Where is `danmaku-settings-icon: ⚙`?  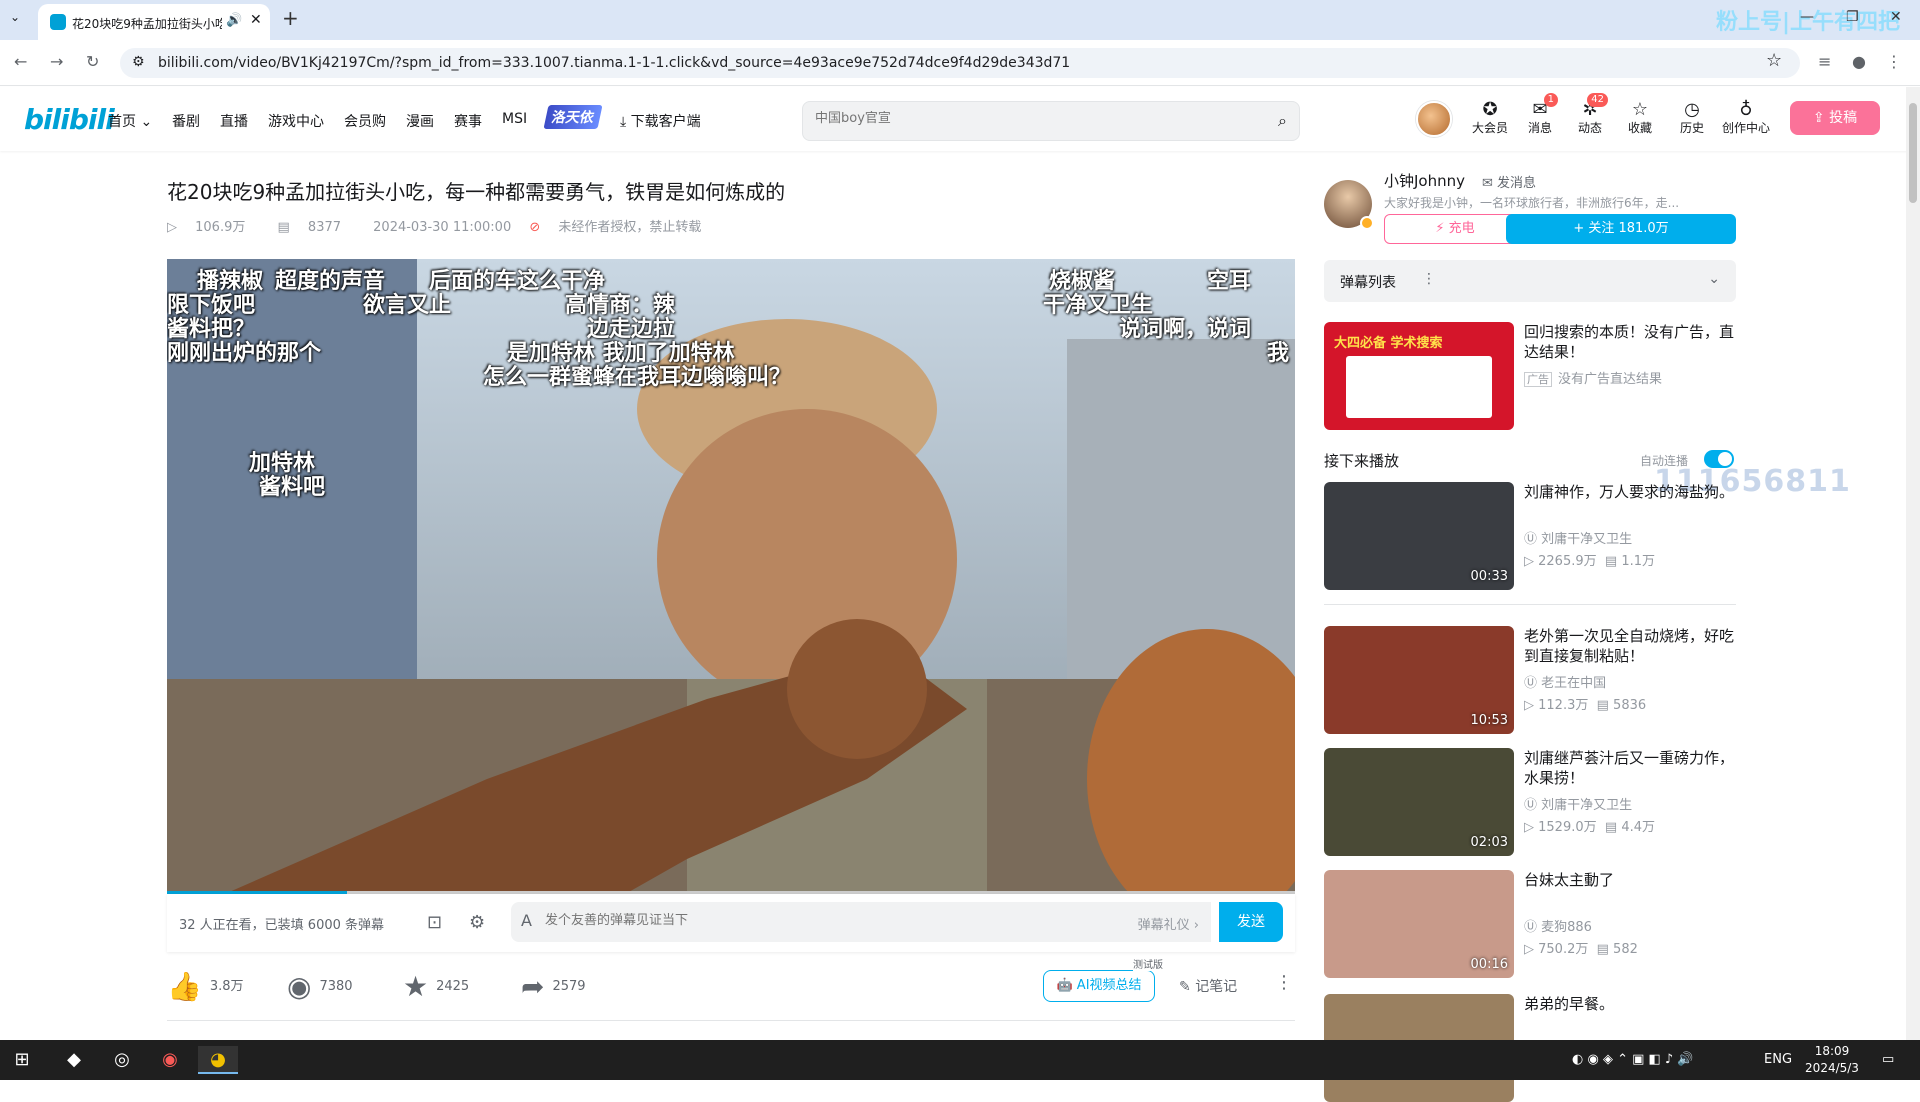
danmaku-settings-icon: ⚙ is located at coordinates (477, 922).